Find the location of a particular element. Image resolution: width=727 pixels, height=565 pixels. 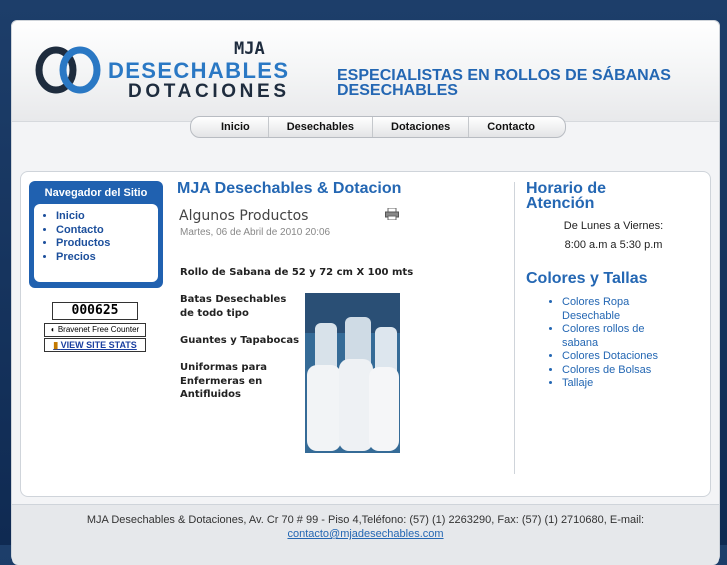

sidebar-item-contacto: Contacto is located at coordinates (107, 231).